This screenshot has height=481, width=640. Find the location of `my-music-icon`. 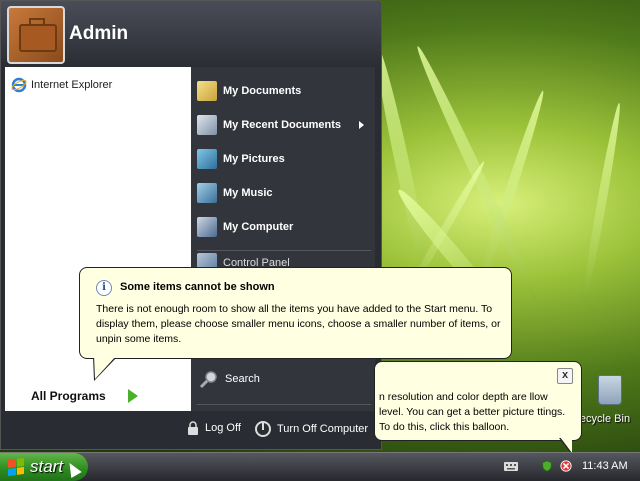

my-music-icon is located at coordinates (207, 193).